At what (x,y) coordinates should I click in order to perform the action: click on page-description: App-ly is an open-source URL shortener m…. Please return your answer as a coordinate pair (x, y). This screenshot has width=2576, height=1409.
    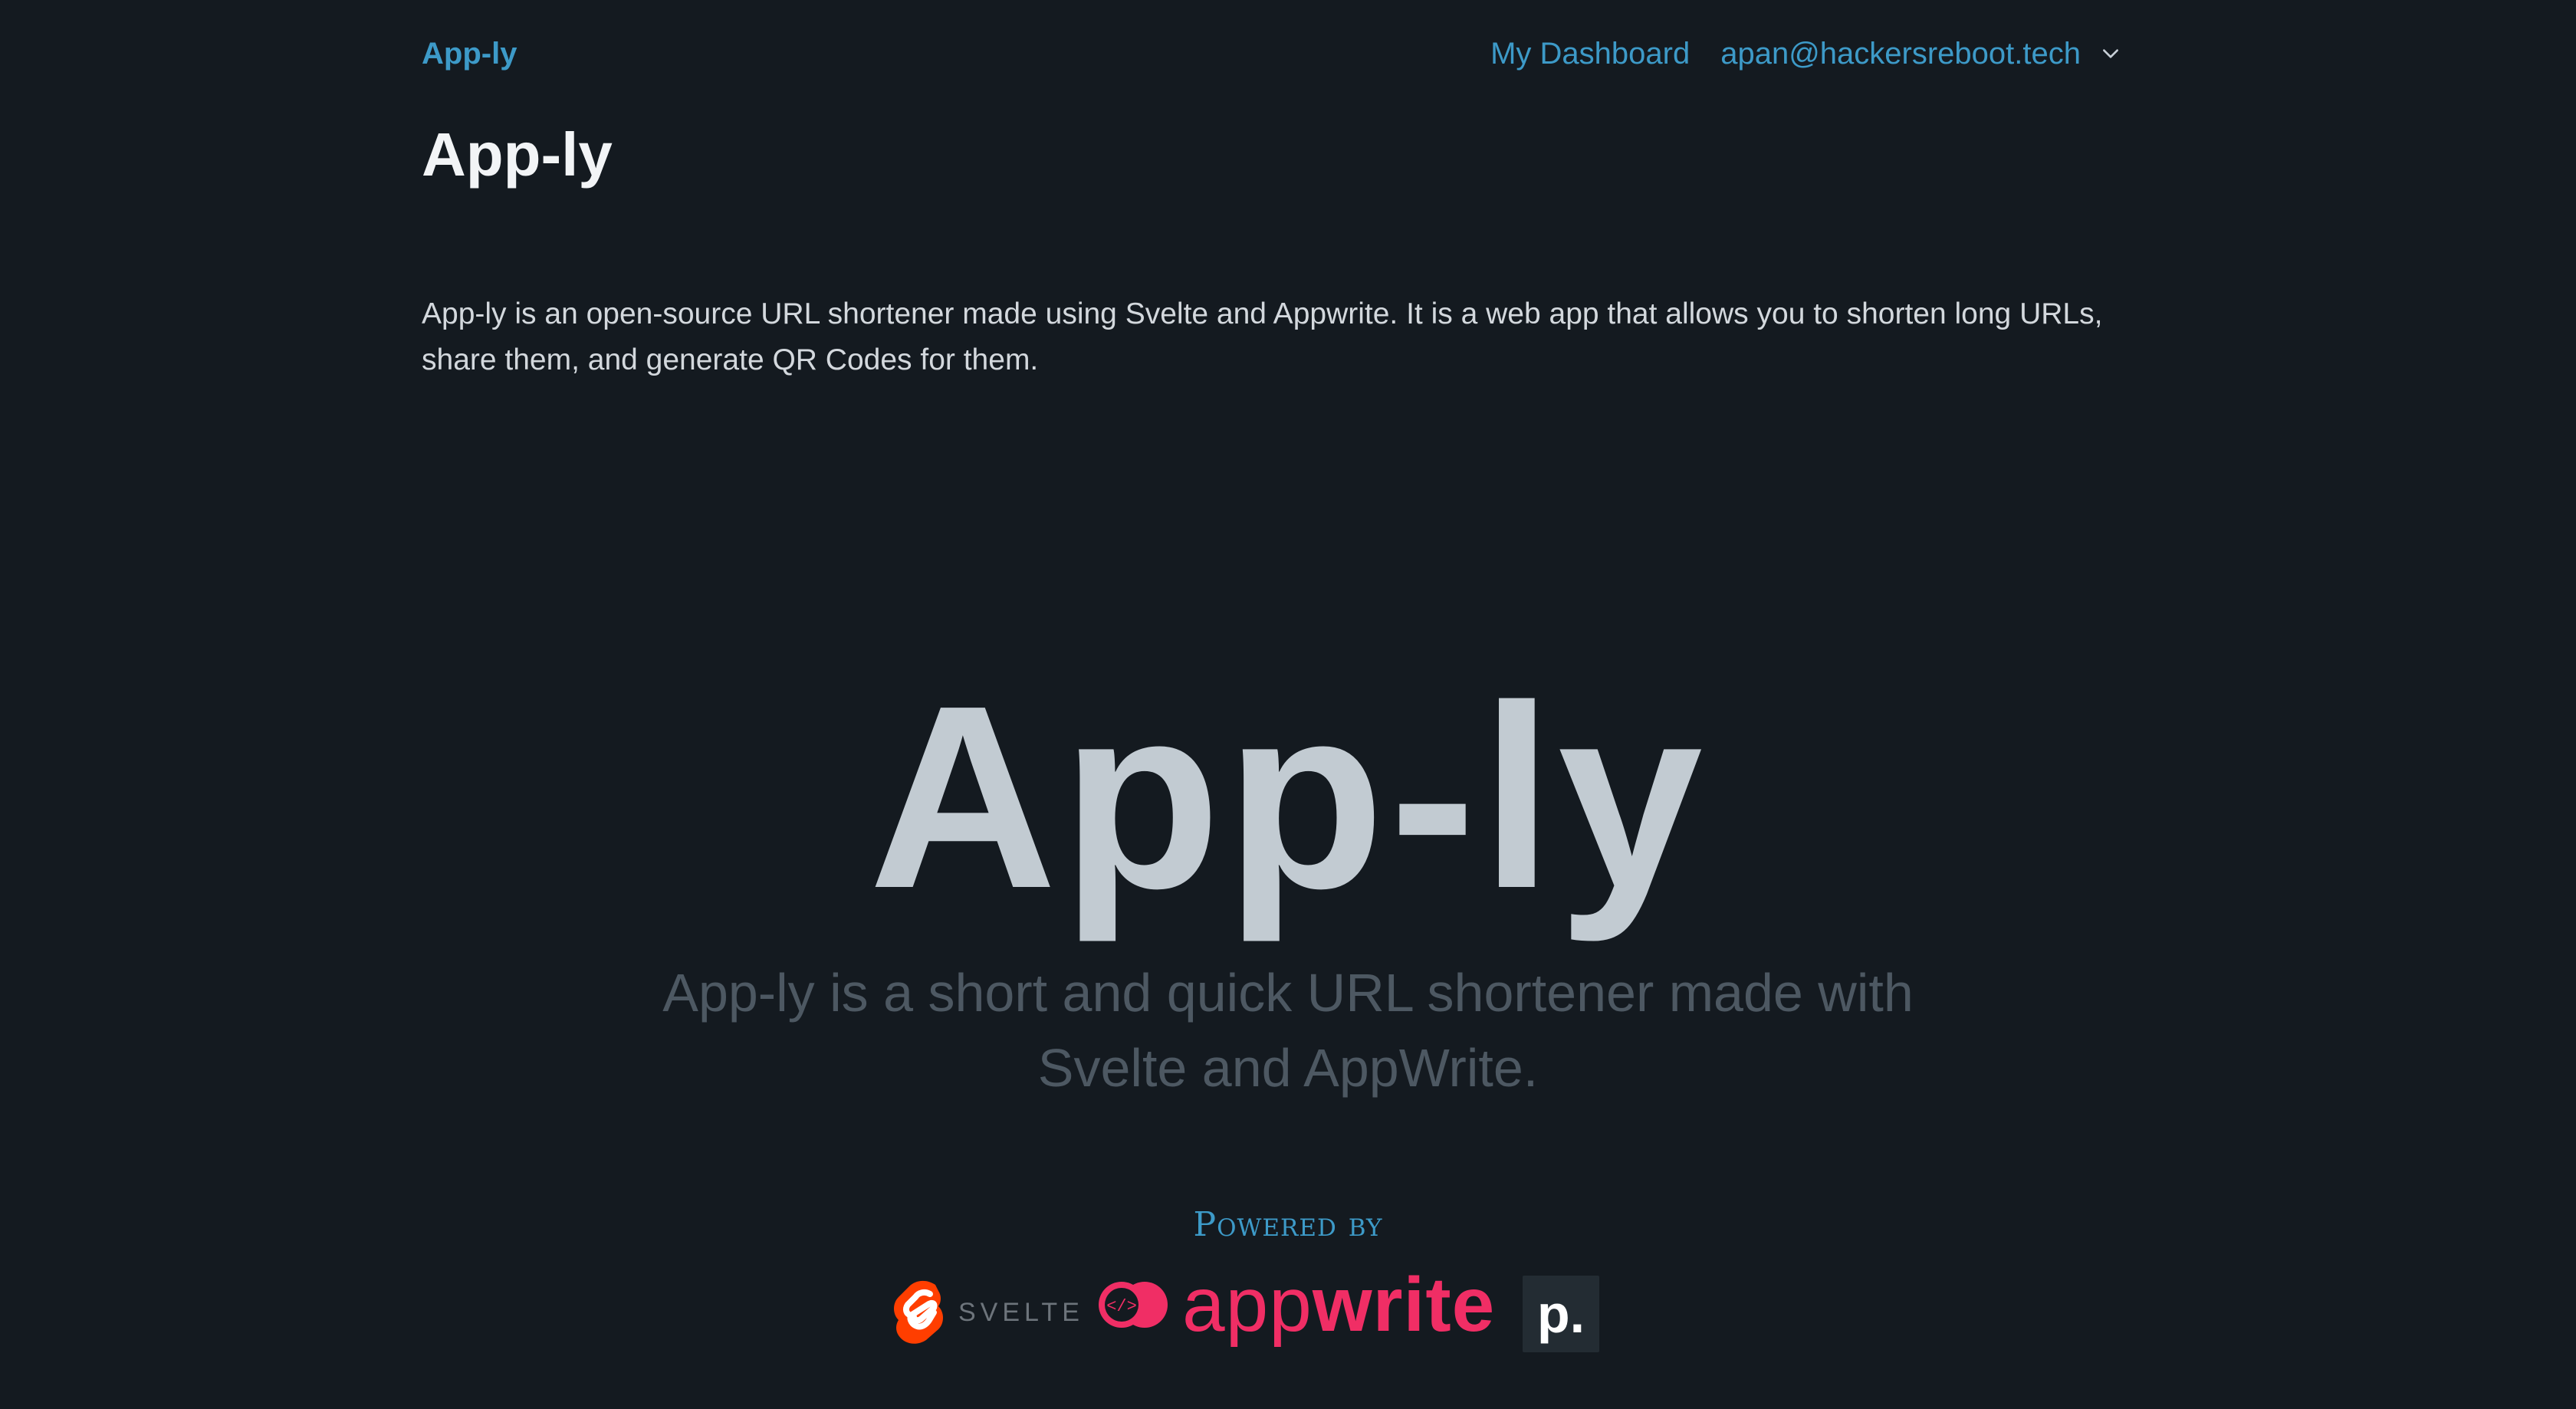
    Looking at the image, I should click on (1263, 336).